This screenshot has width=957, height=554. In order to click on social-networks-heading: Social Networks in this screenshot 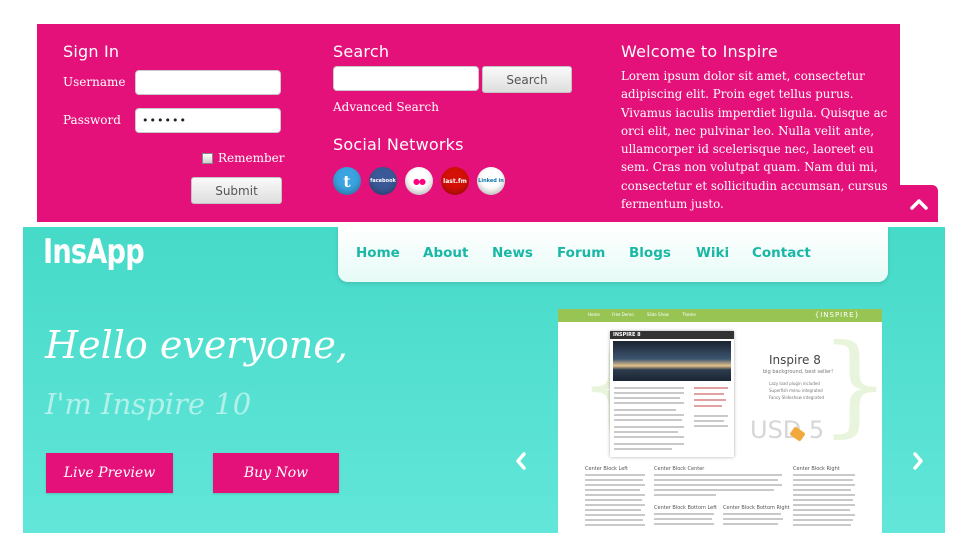, I will do `click(398, 144)`.